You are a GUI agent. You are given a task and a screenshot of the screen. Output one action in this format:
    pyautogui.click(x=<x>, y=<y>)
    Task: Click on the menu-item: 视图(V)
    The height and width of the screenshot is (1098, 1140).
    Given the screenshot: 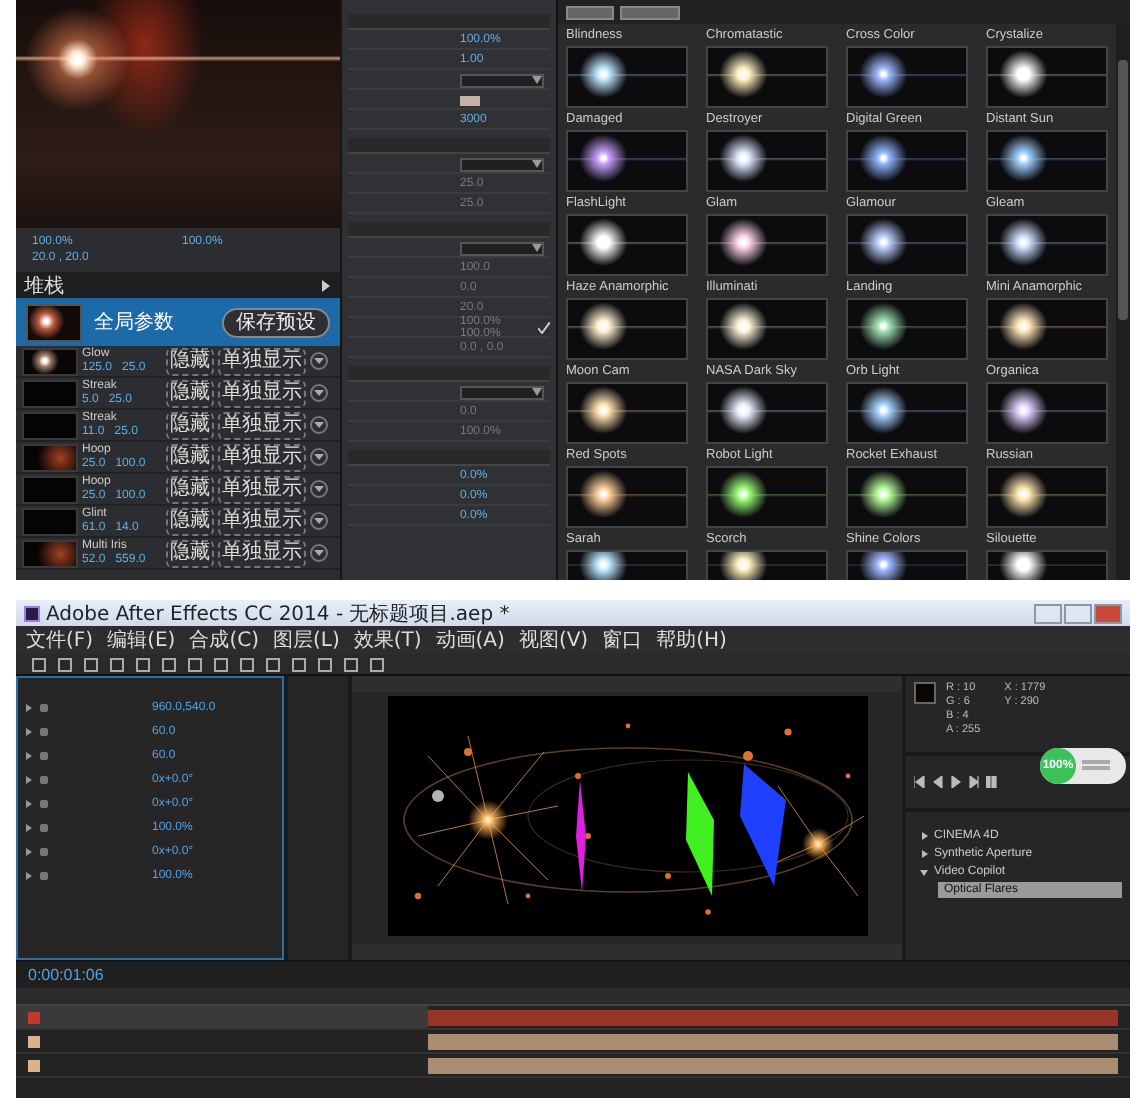 What is the action you would take?
    pyautogui.click(x=553, y=640)
    